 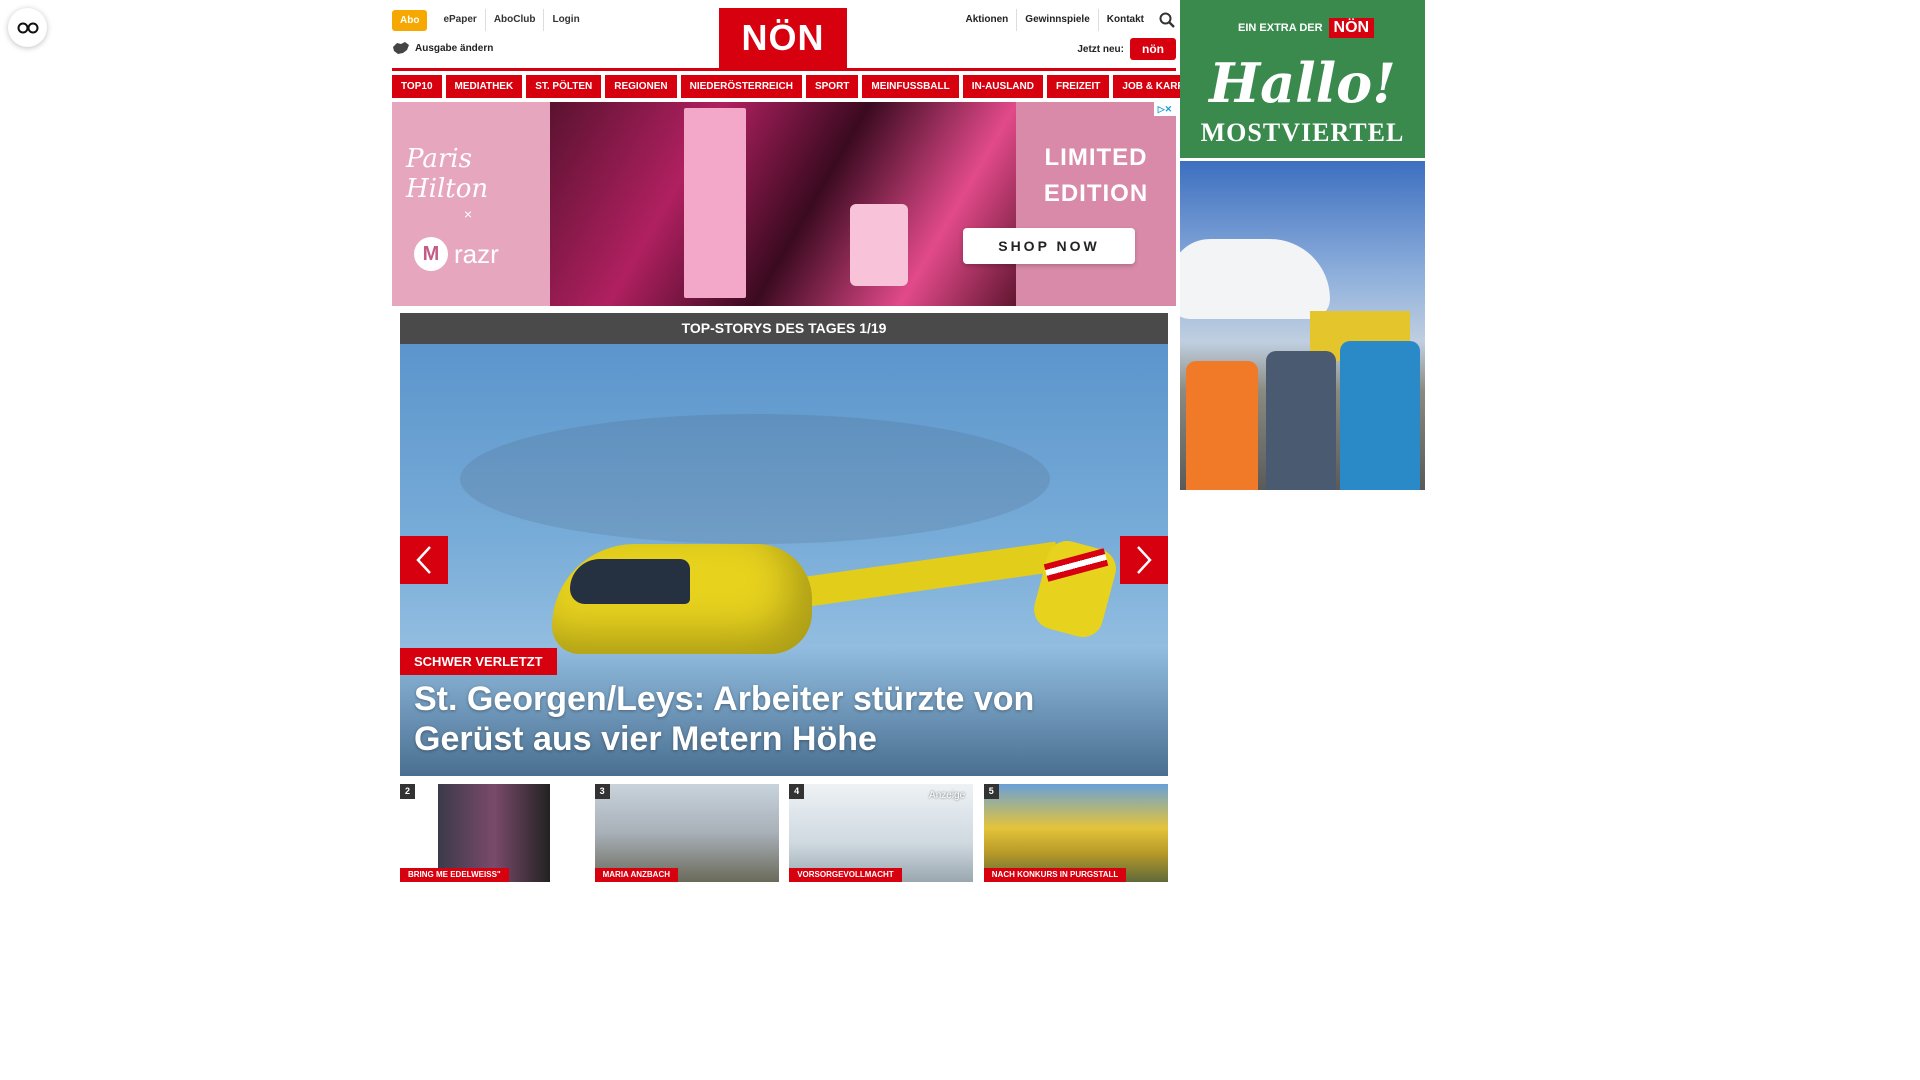 What do you see at coordinates (1153, 49) in the screenshot?
I see `kleine-noen-badge: nön` at bounding box center [1153, 49].